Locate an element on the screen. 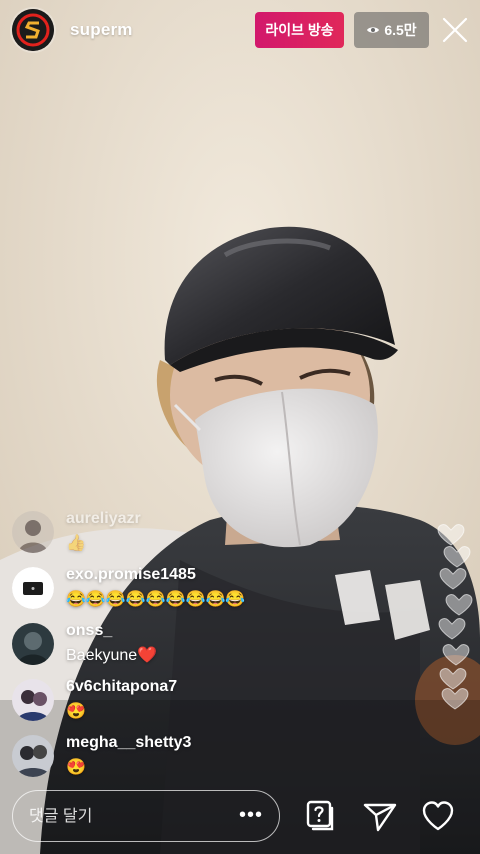  heart-icon is located at coordinates (438, 816).